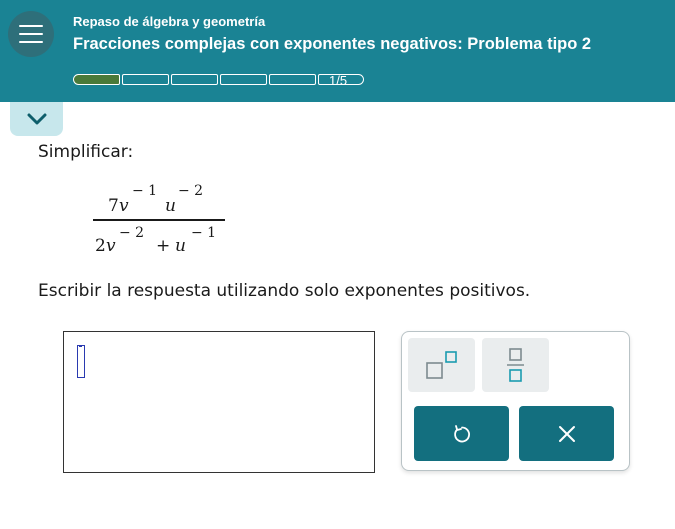  I want to click on numerator-var-u: u, so click(170, 206).